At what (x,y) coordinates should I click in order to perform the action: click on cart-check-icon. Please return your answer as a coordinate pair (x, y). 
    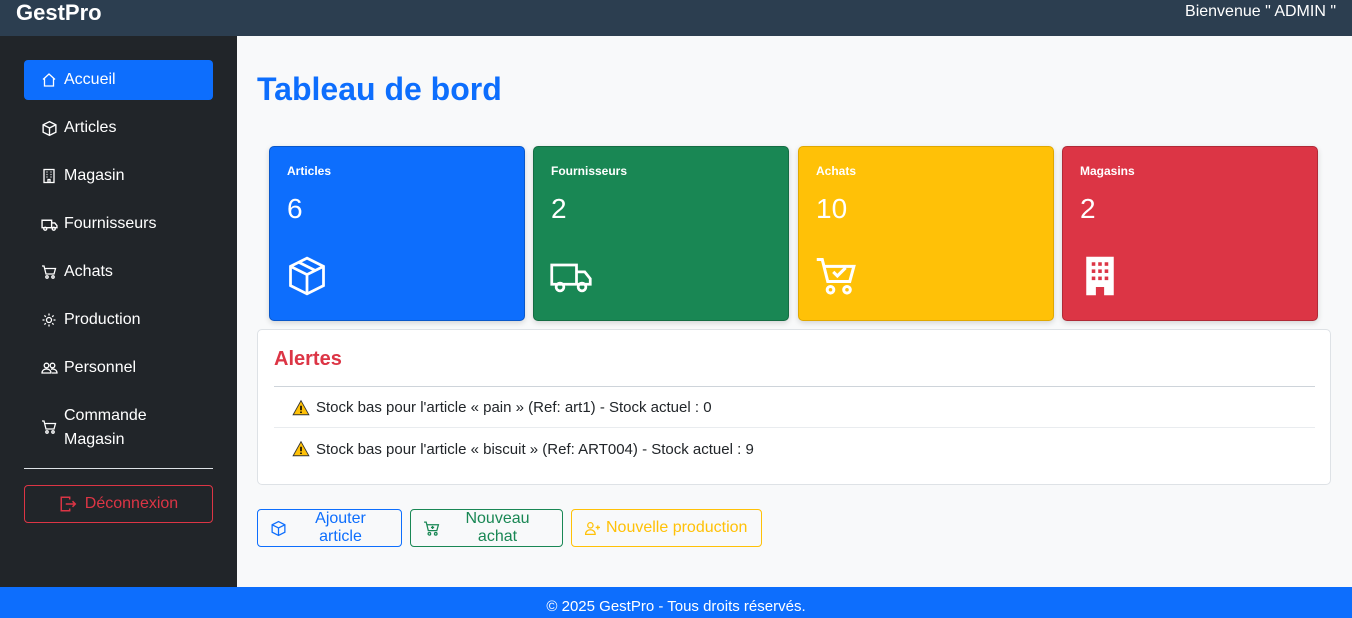
    Looking at the image, I should click on (836, 276).